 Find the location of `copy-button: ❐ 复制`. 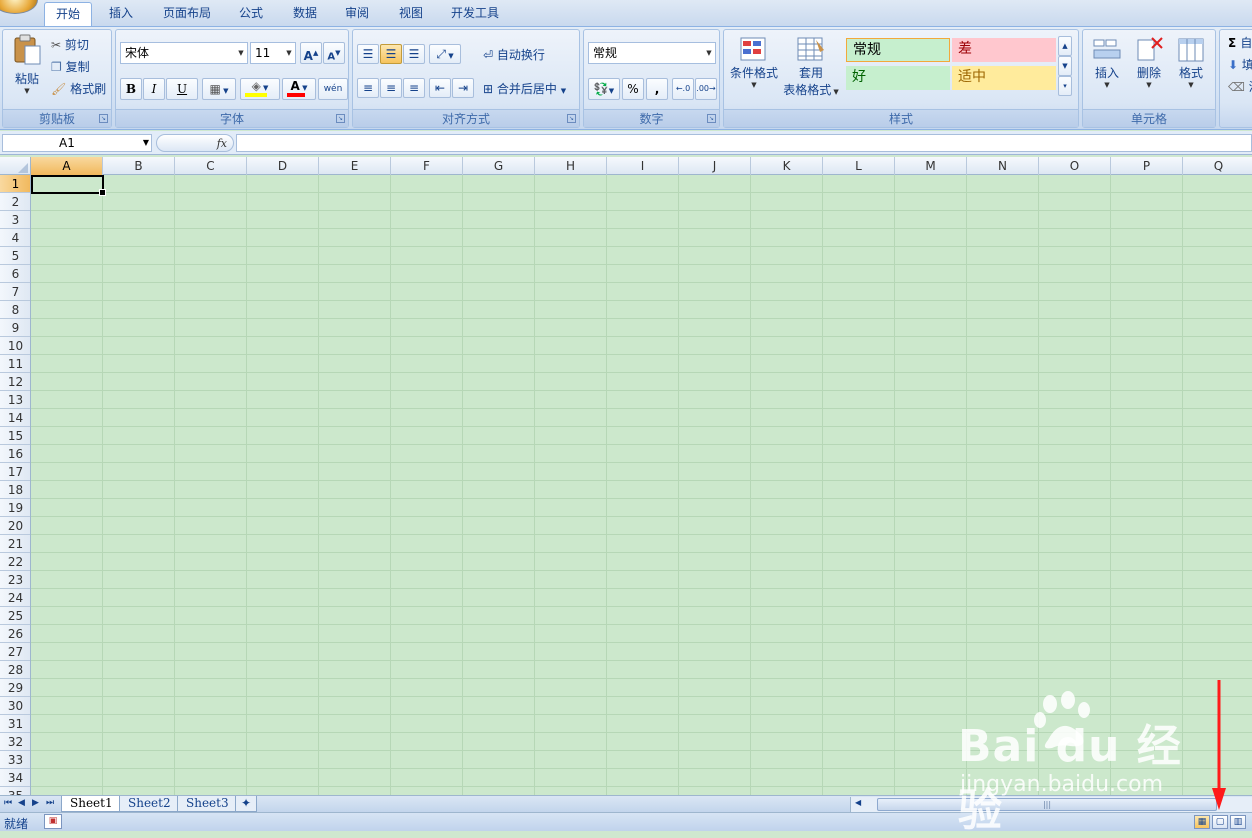

copy-button: ❐ 复制 is located at coordinates (70, 66).